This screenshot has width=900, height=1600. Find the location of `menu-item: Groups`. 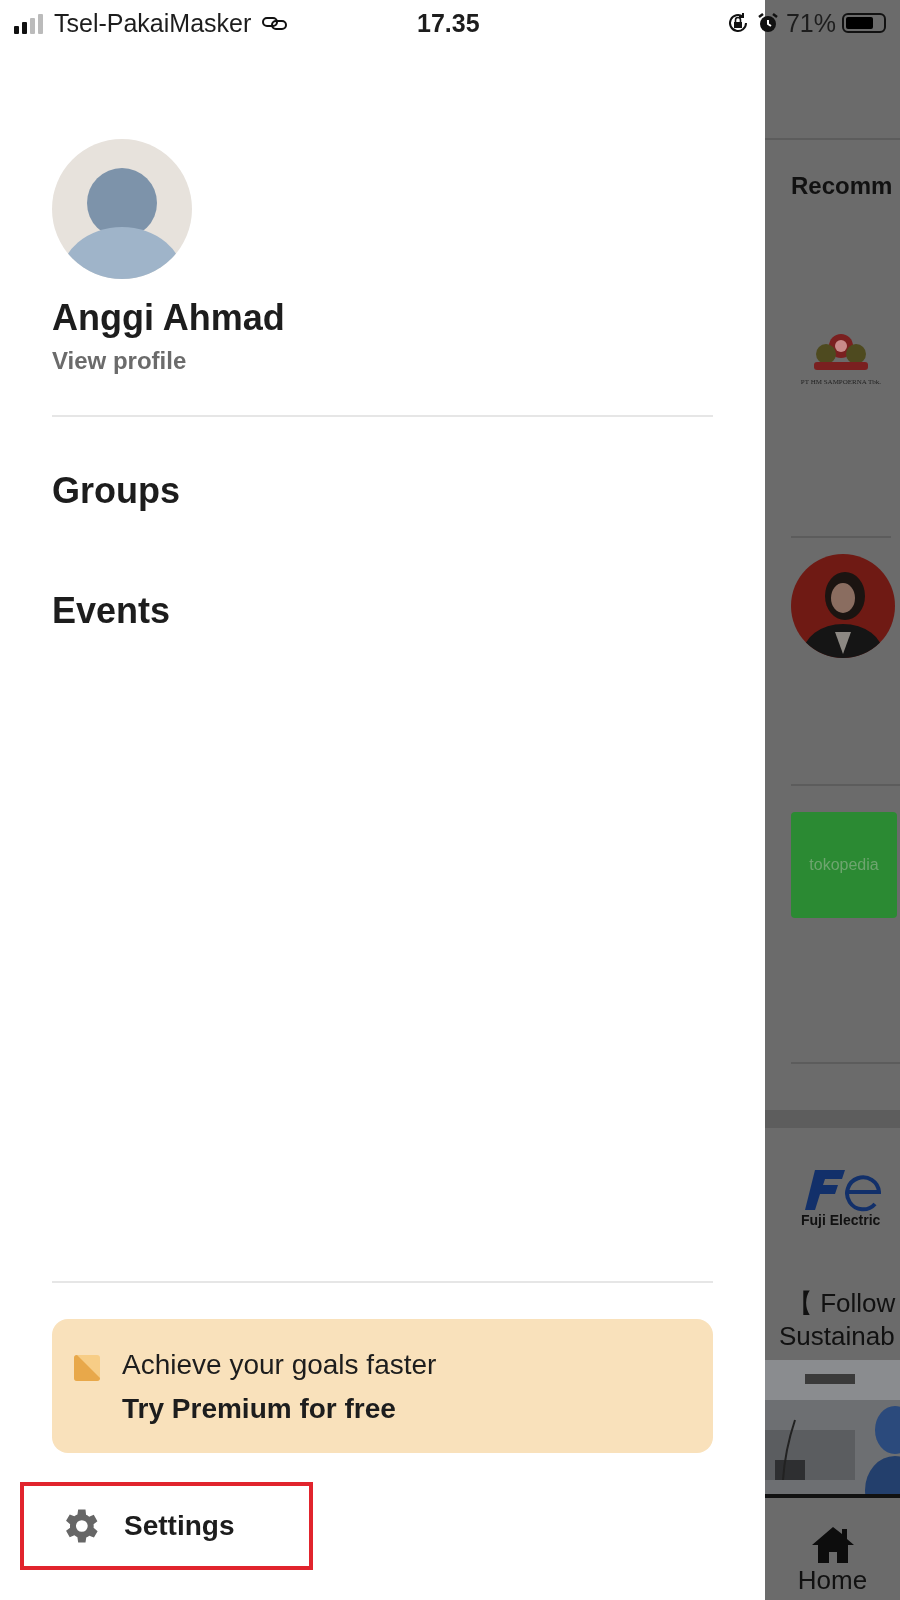

menu-item: Groups is located at coordinates (382, 527).